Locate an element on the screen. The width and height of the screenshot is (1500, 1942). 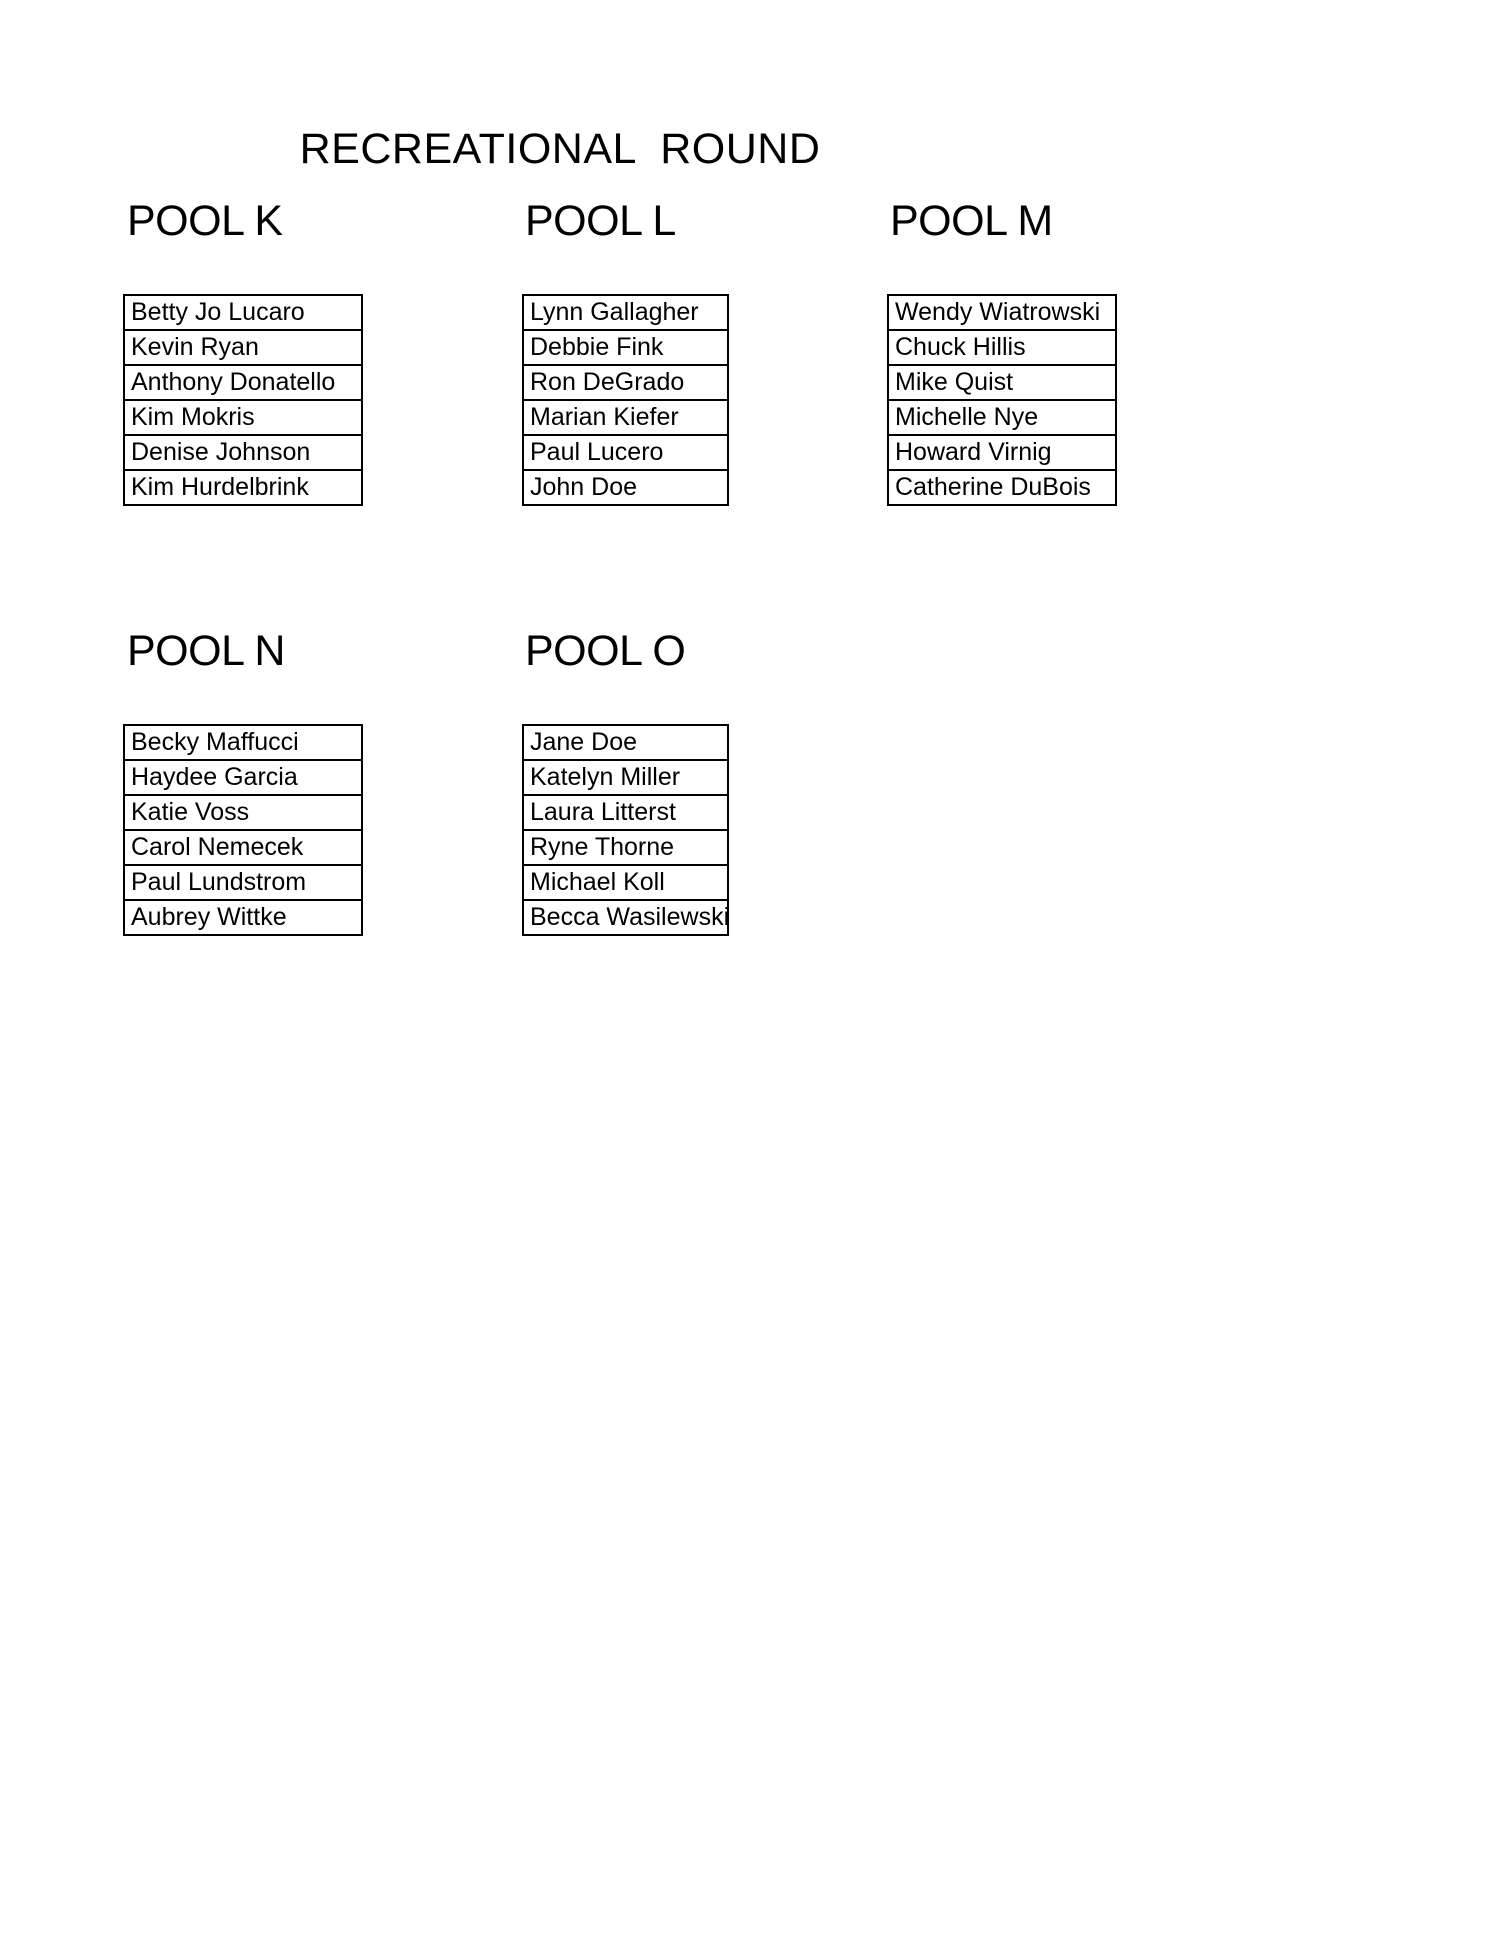
table-row: Denise Johnson is located at coordinates (243, 452).